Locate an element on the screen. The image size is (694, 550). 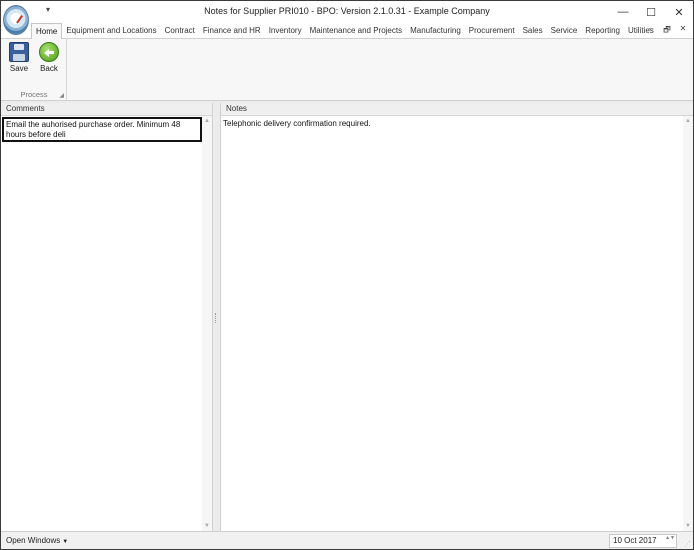
status-bar: Open Windows ▼ 10 Oct 2017 ▲▼ ⋰ is located at coordinates (347, 540).